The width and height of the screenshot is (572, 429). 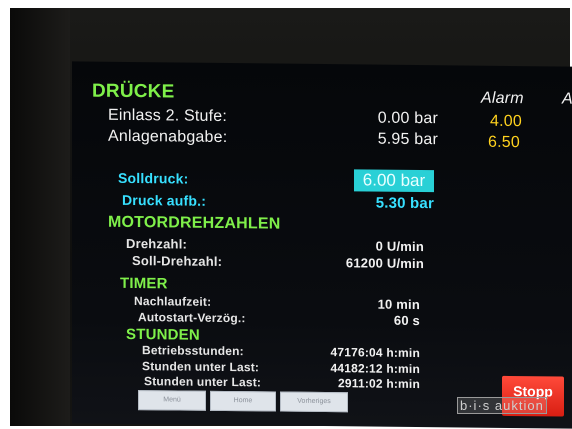 What do you see at coordinates (243, 401) in the screenshot?
I see `nav-button-home: Home` at bounding box center [243, 401].